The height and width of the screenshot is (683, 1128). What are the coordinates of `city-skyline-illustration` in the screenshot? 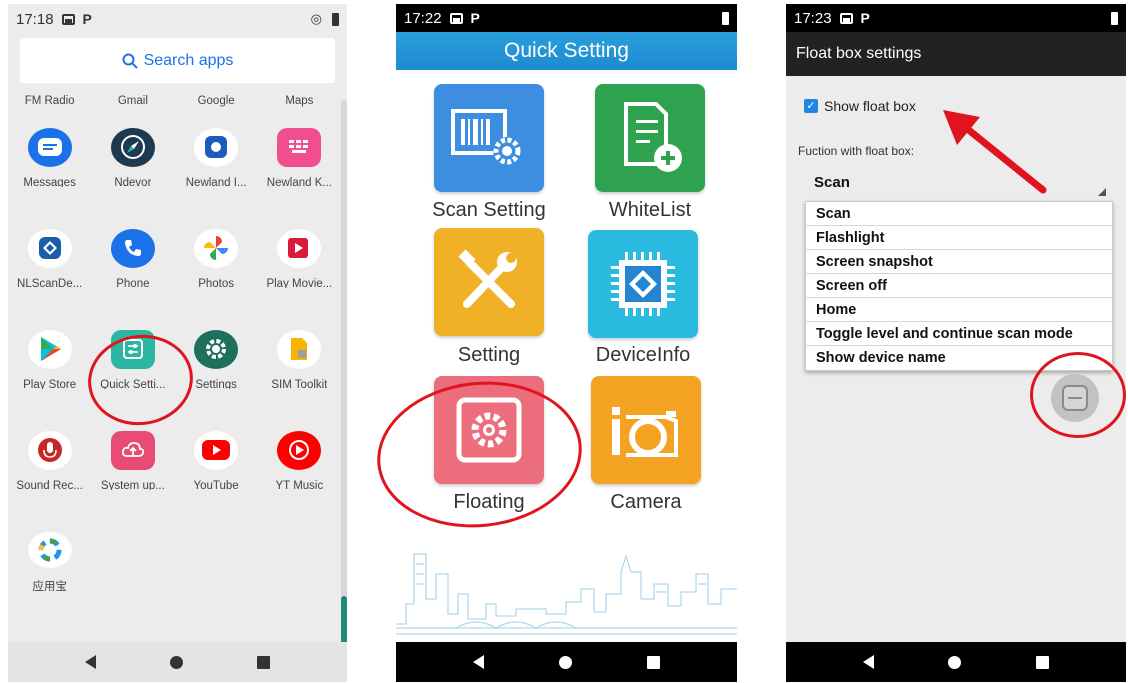 It's located at (566, 594).